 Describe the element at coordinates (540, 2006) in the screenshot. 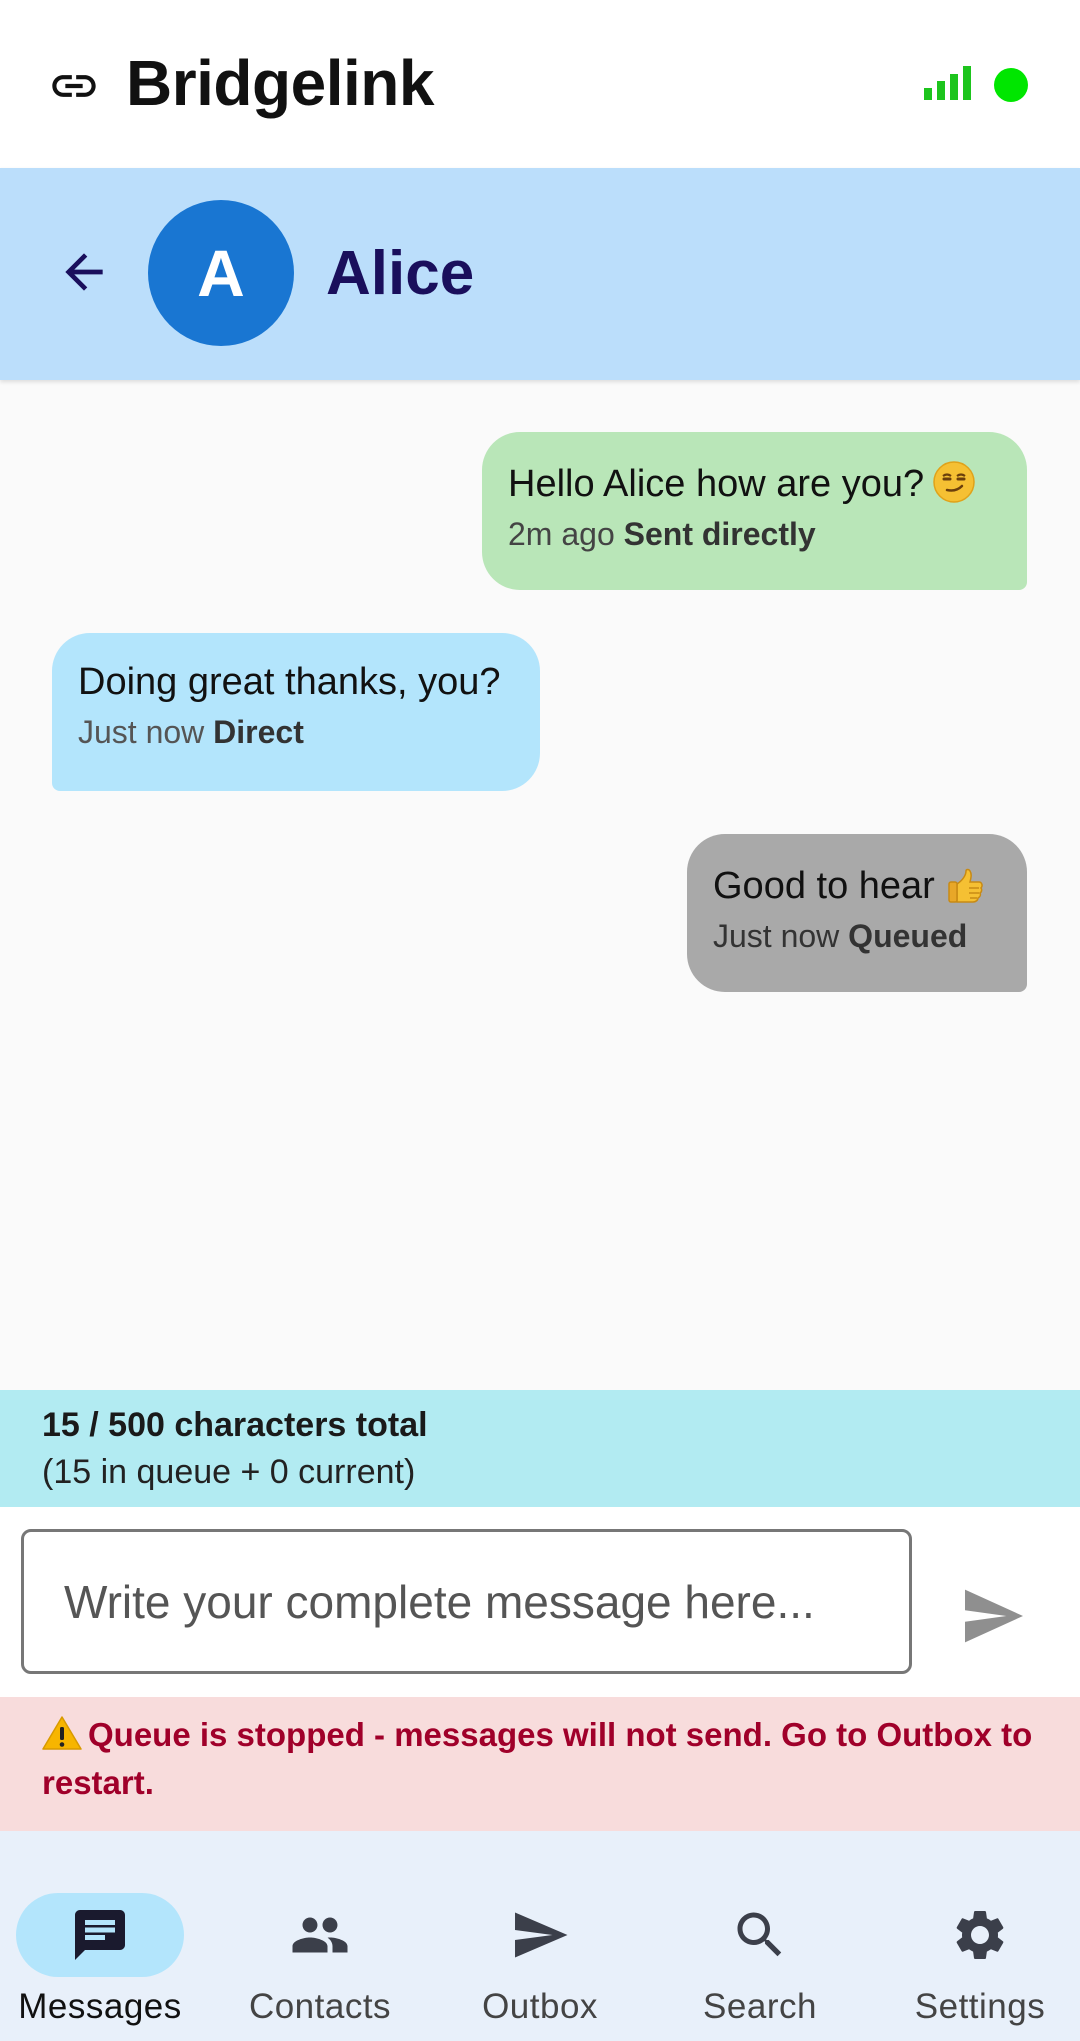

I see `nav-label: Outbox` at that location.